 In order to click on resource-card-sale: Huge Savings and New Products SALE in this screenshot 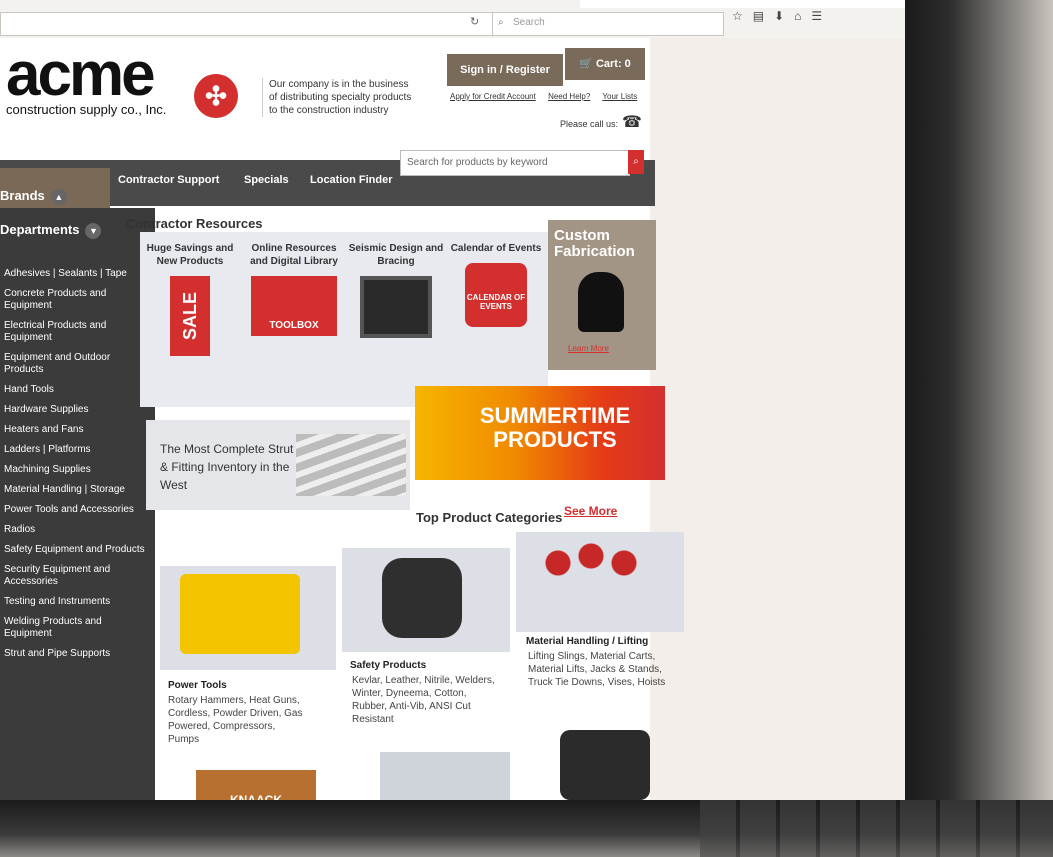, I will do `click(190, 299)`.